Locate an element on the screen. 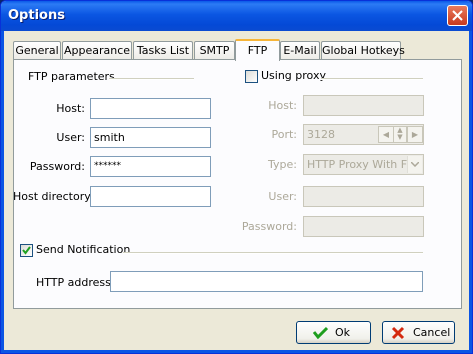 This screenshot has width=473, height=354. cancel-button: Cancel is located at coordinates (418, 332).